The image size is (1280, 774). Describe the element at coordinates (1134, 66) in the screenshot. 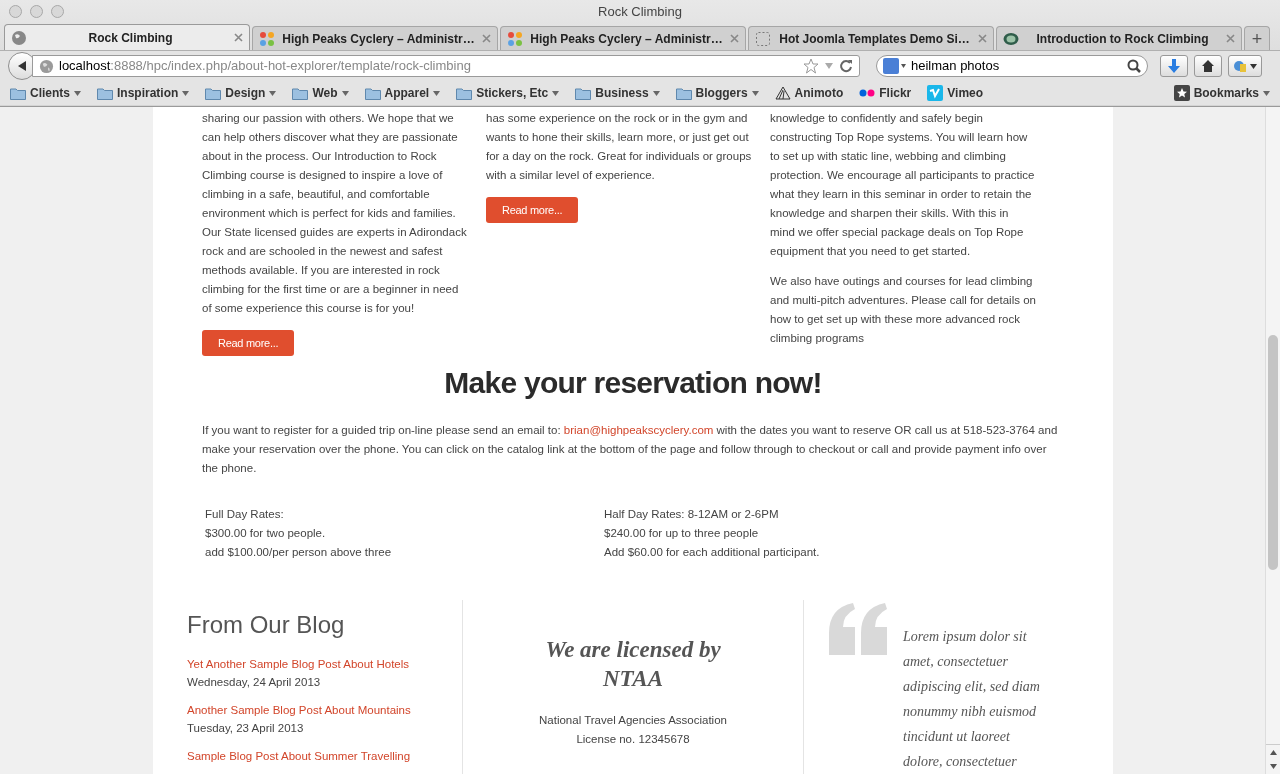

I see `search-icon` at that location.